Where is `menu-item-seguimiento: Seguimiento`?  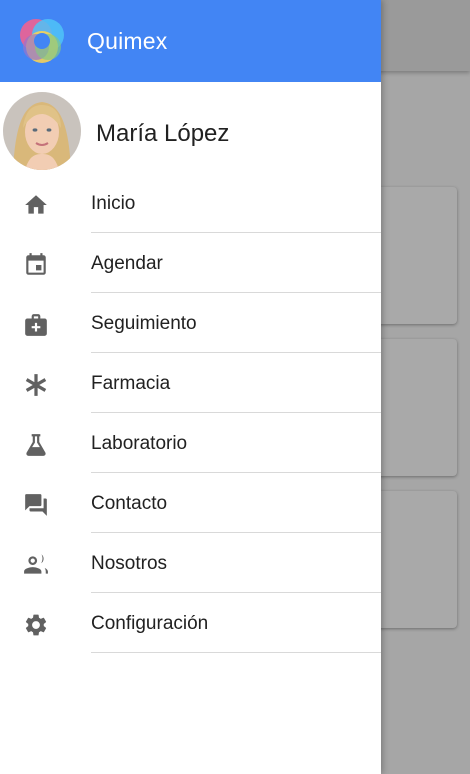 menu-item-seguimiento: Seguimiento is located at coordinates (190, 323).